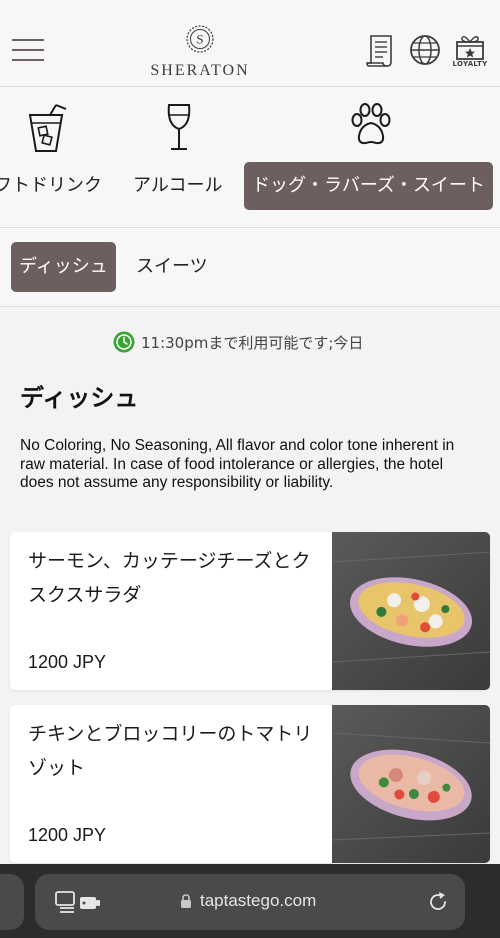 The image size is (500, 938). Describe the element at coordinates (172, 267) in the screenshot. I see `subtab-sweets: スイーツ` at that location.